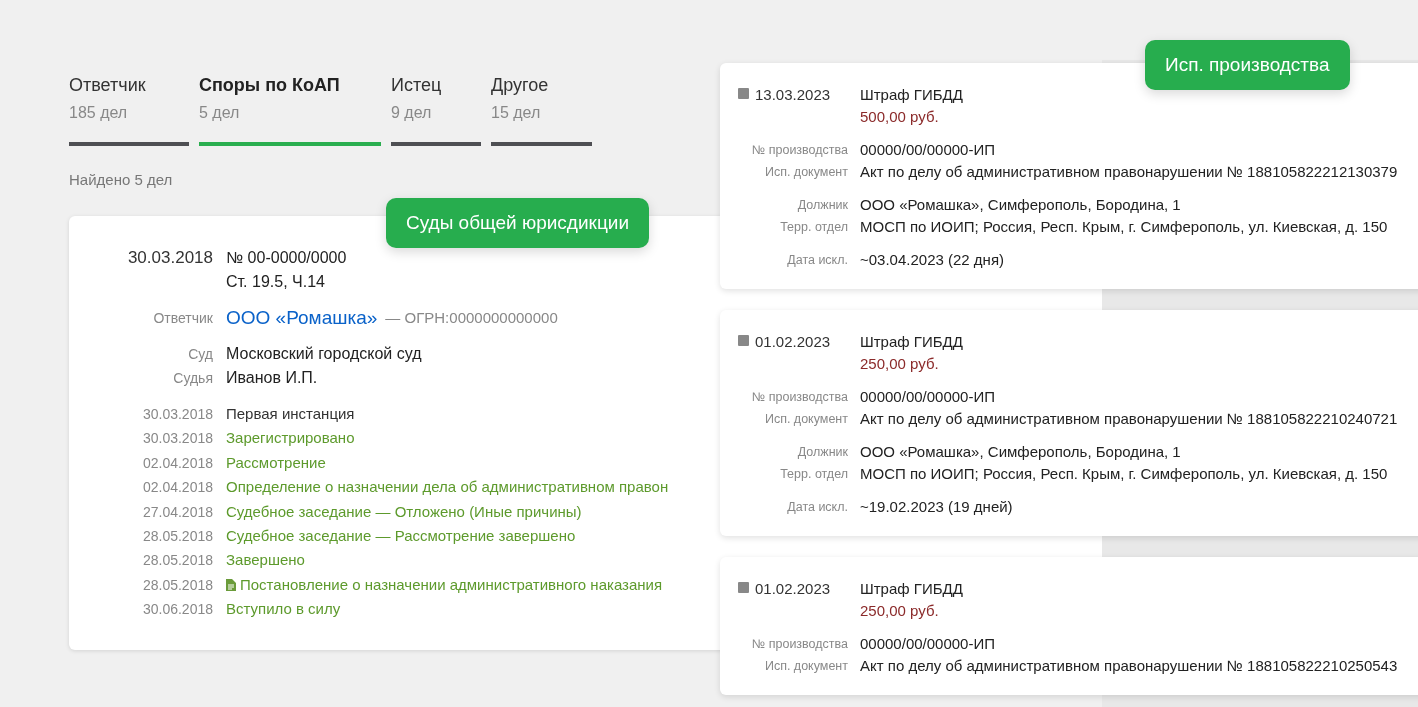 The image size is (1418, 707). I want to click on field-value: Акт по делу об административном правонарушении № 188105822210240721, so click(1129, 419).